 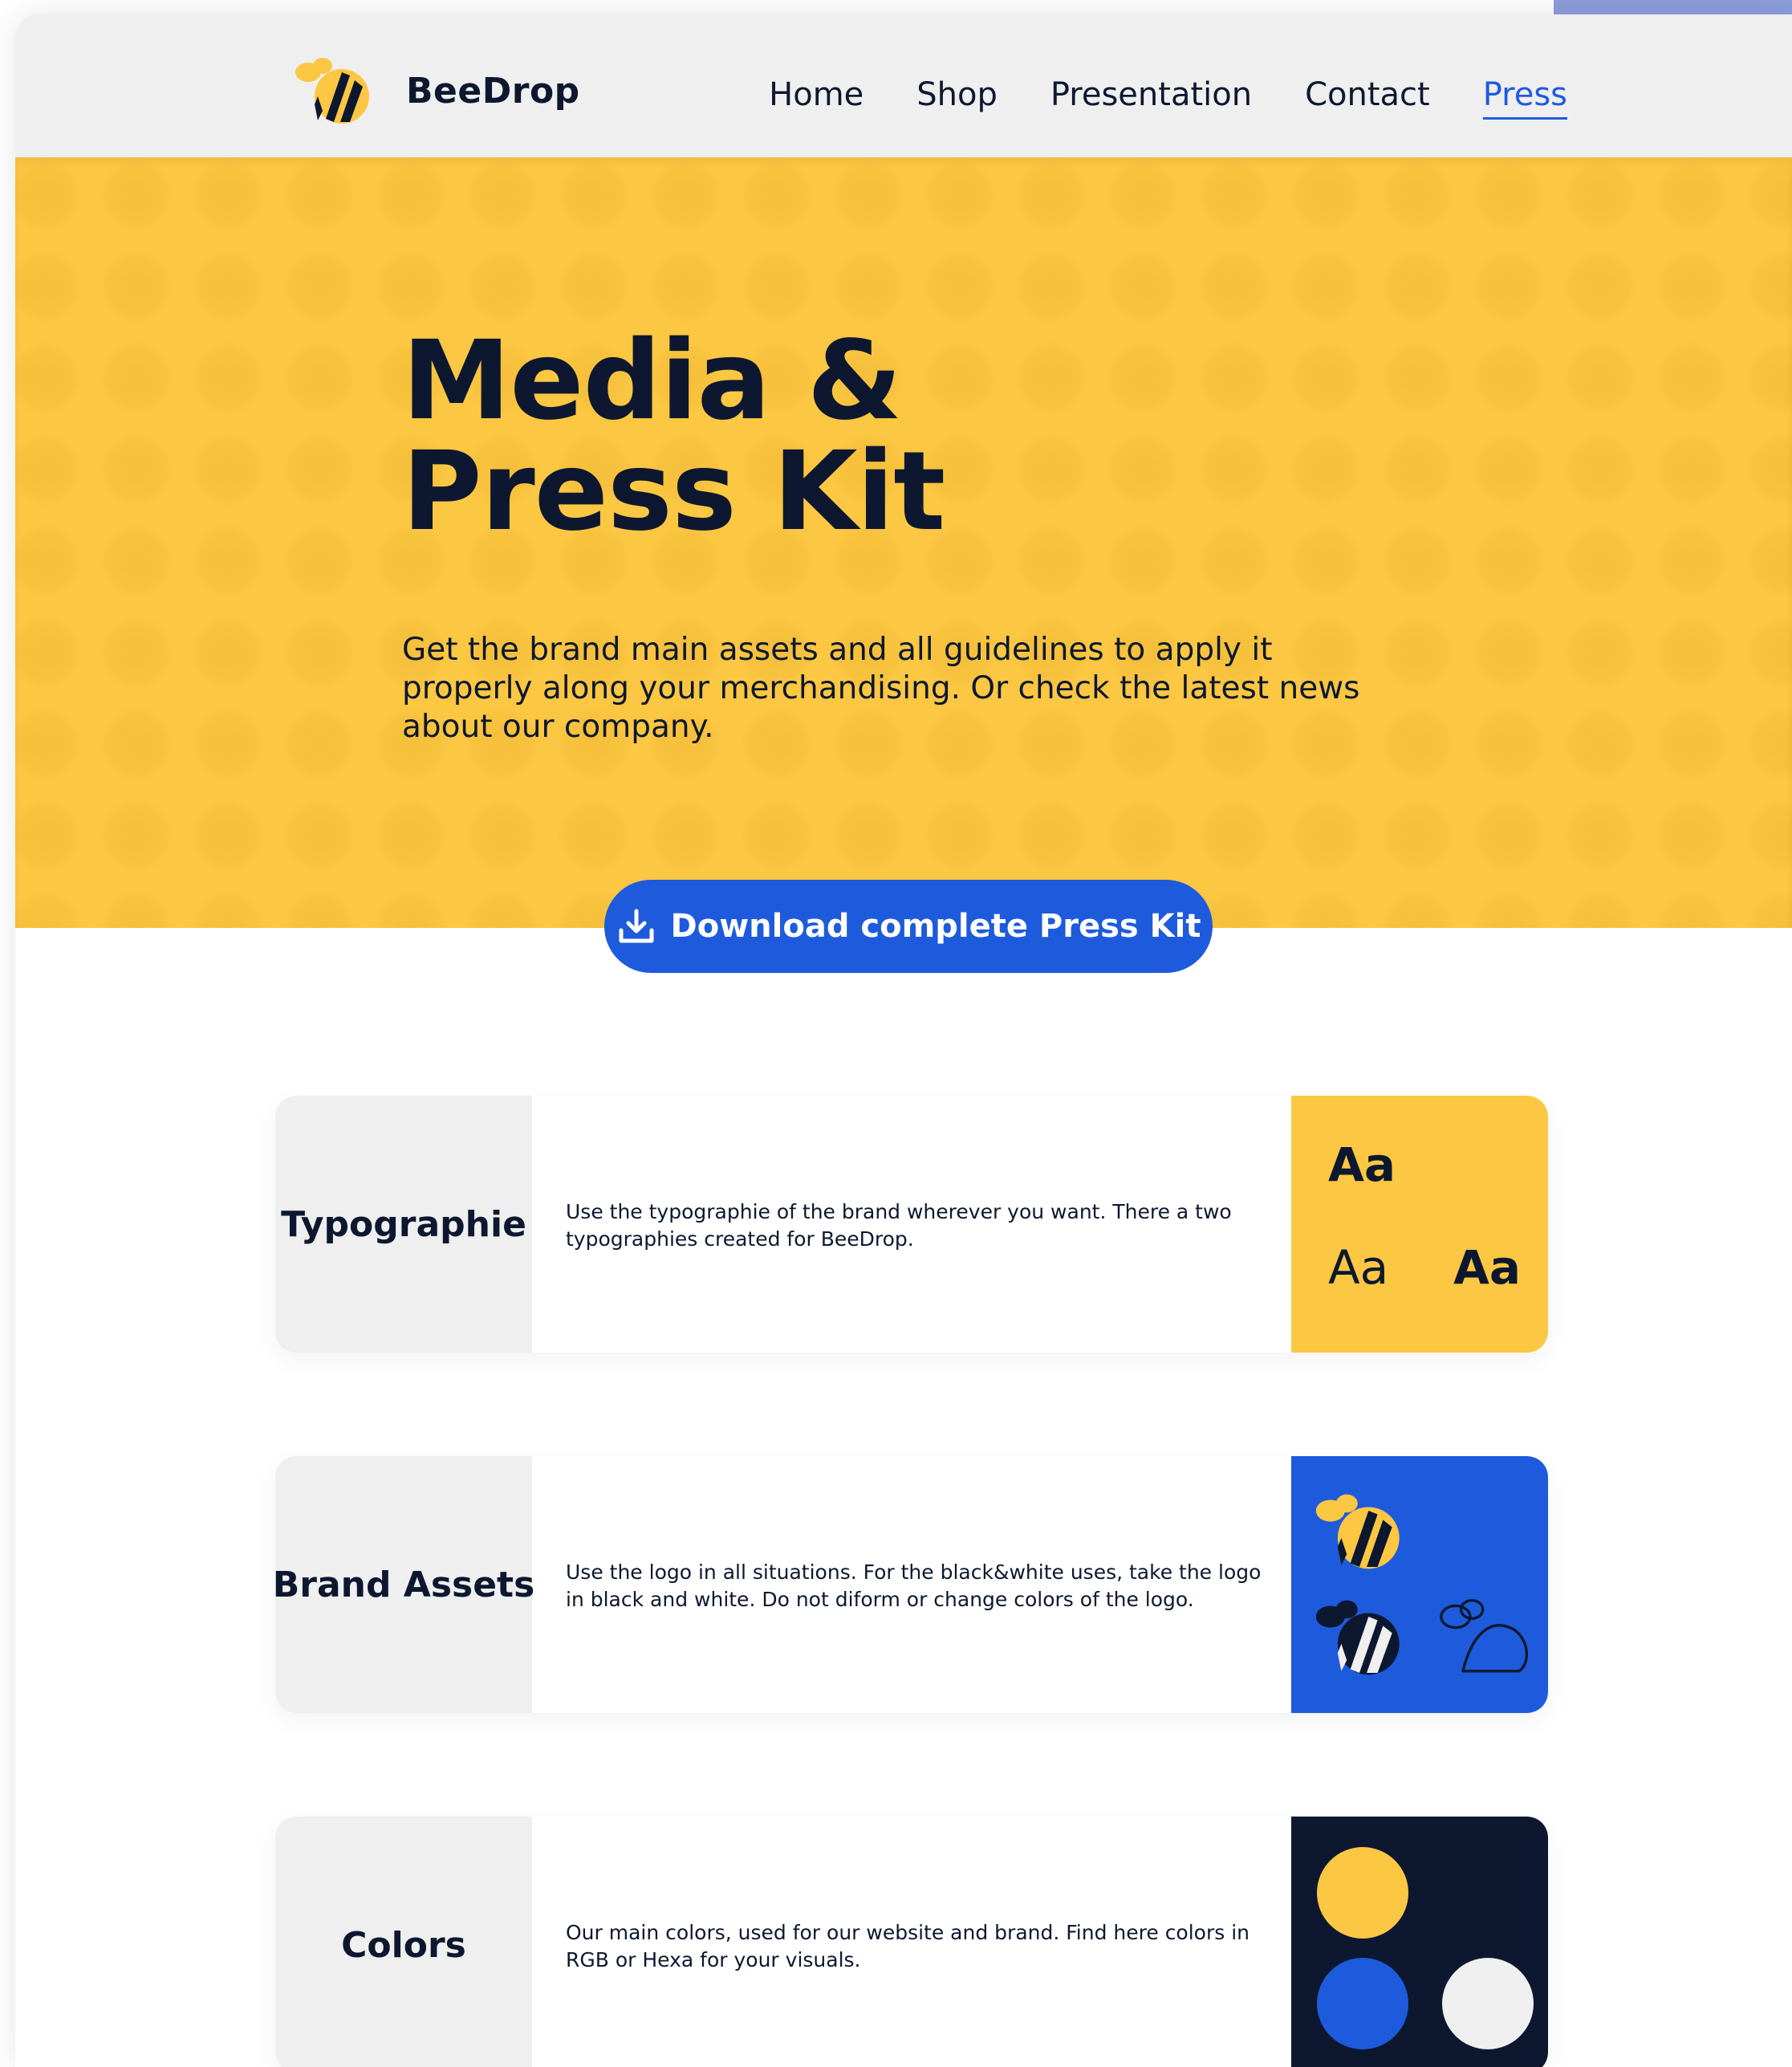 What do you see at coordinates (673, 436) in the screenshot?
I see `page-title: Media & Press Kit` at bounding box center [673, 436].